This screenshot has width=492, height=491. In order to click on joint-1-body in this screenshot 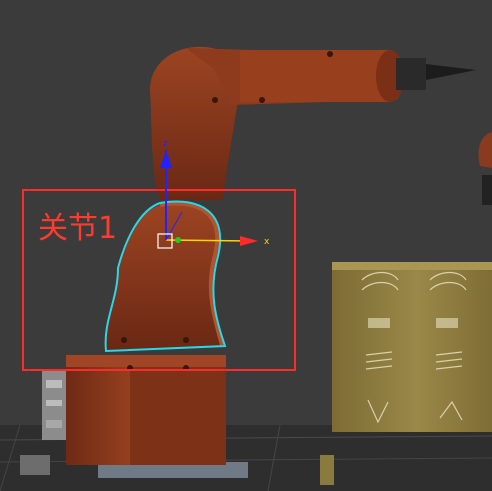, I will do `click(164, 275)`.